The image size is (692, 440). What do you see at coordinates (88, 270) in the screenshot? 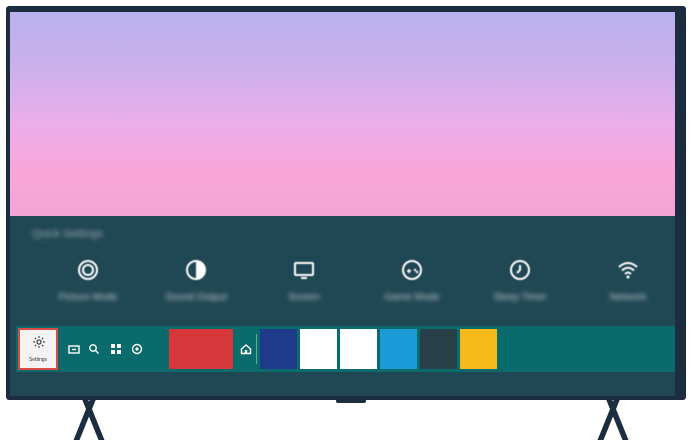
I see `picture-mode-icon` at bounding box center [88, 270].